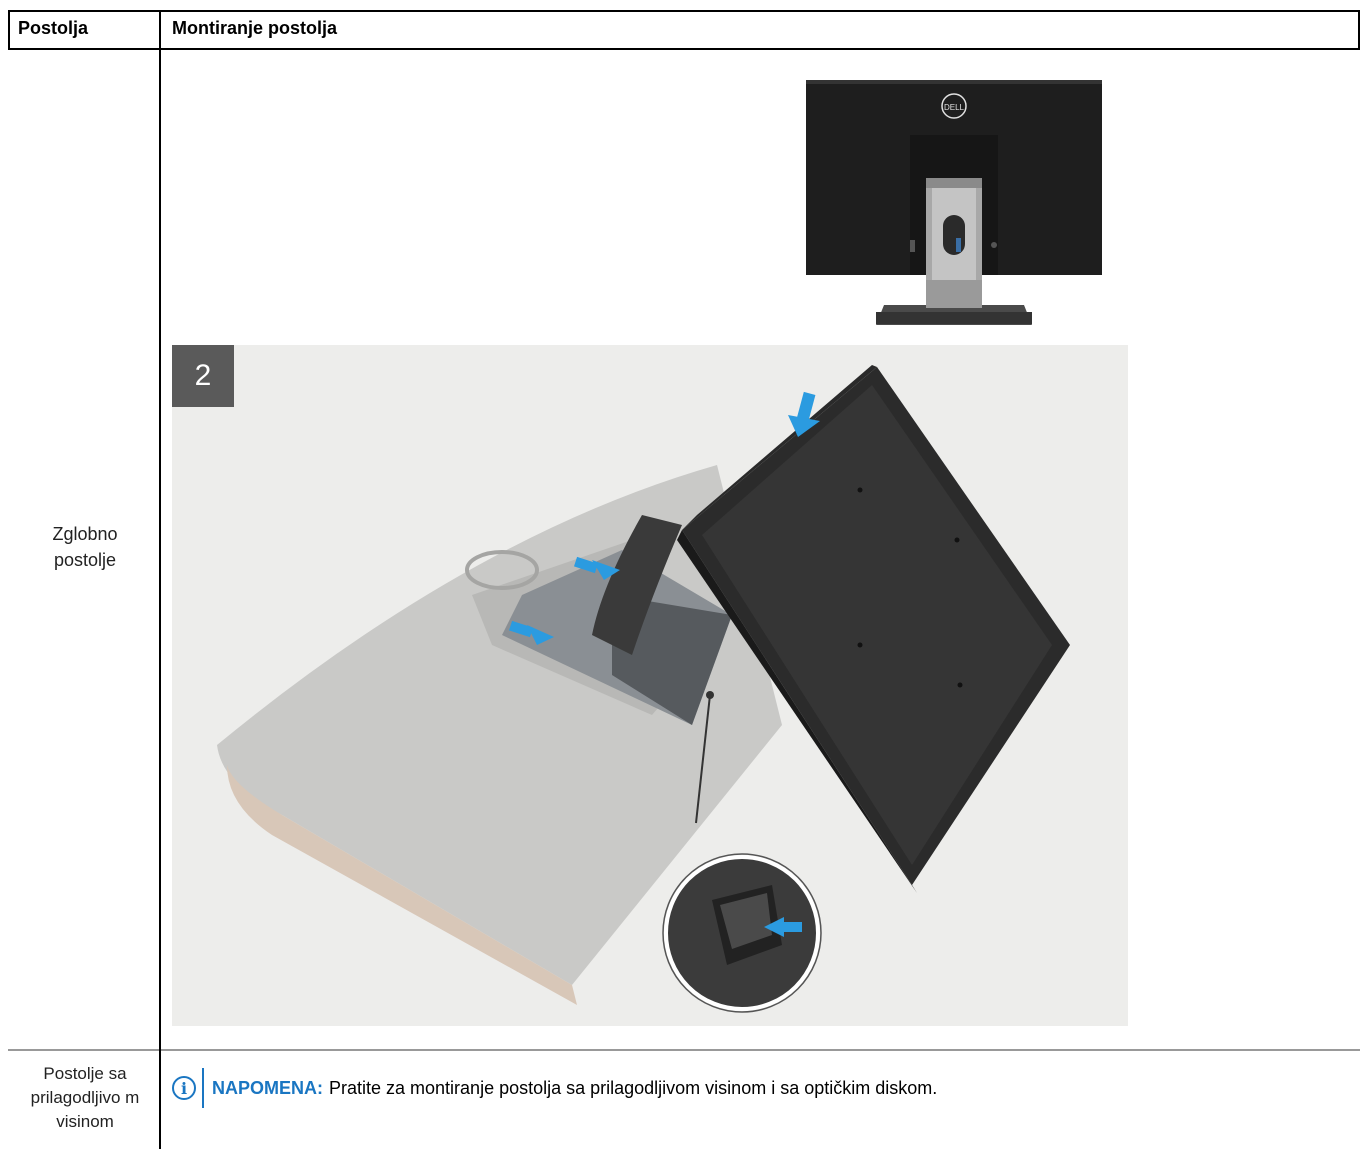 The width and height of the screenshot is (1368, 1149). What do you see at coordinates (267, 1087) in the screenshot?
I see `note-label: NAPOMENA:` at bounding box center [267, 1087].